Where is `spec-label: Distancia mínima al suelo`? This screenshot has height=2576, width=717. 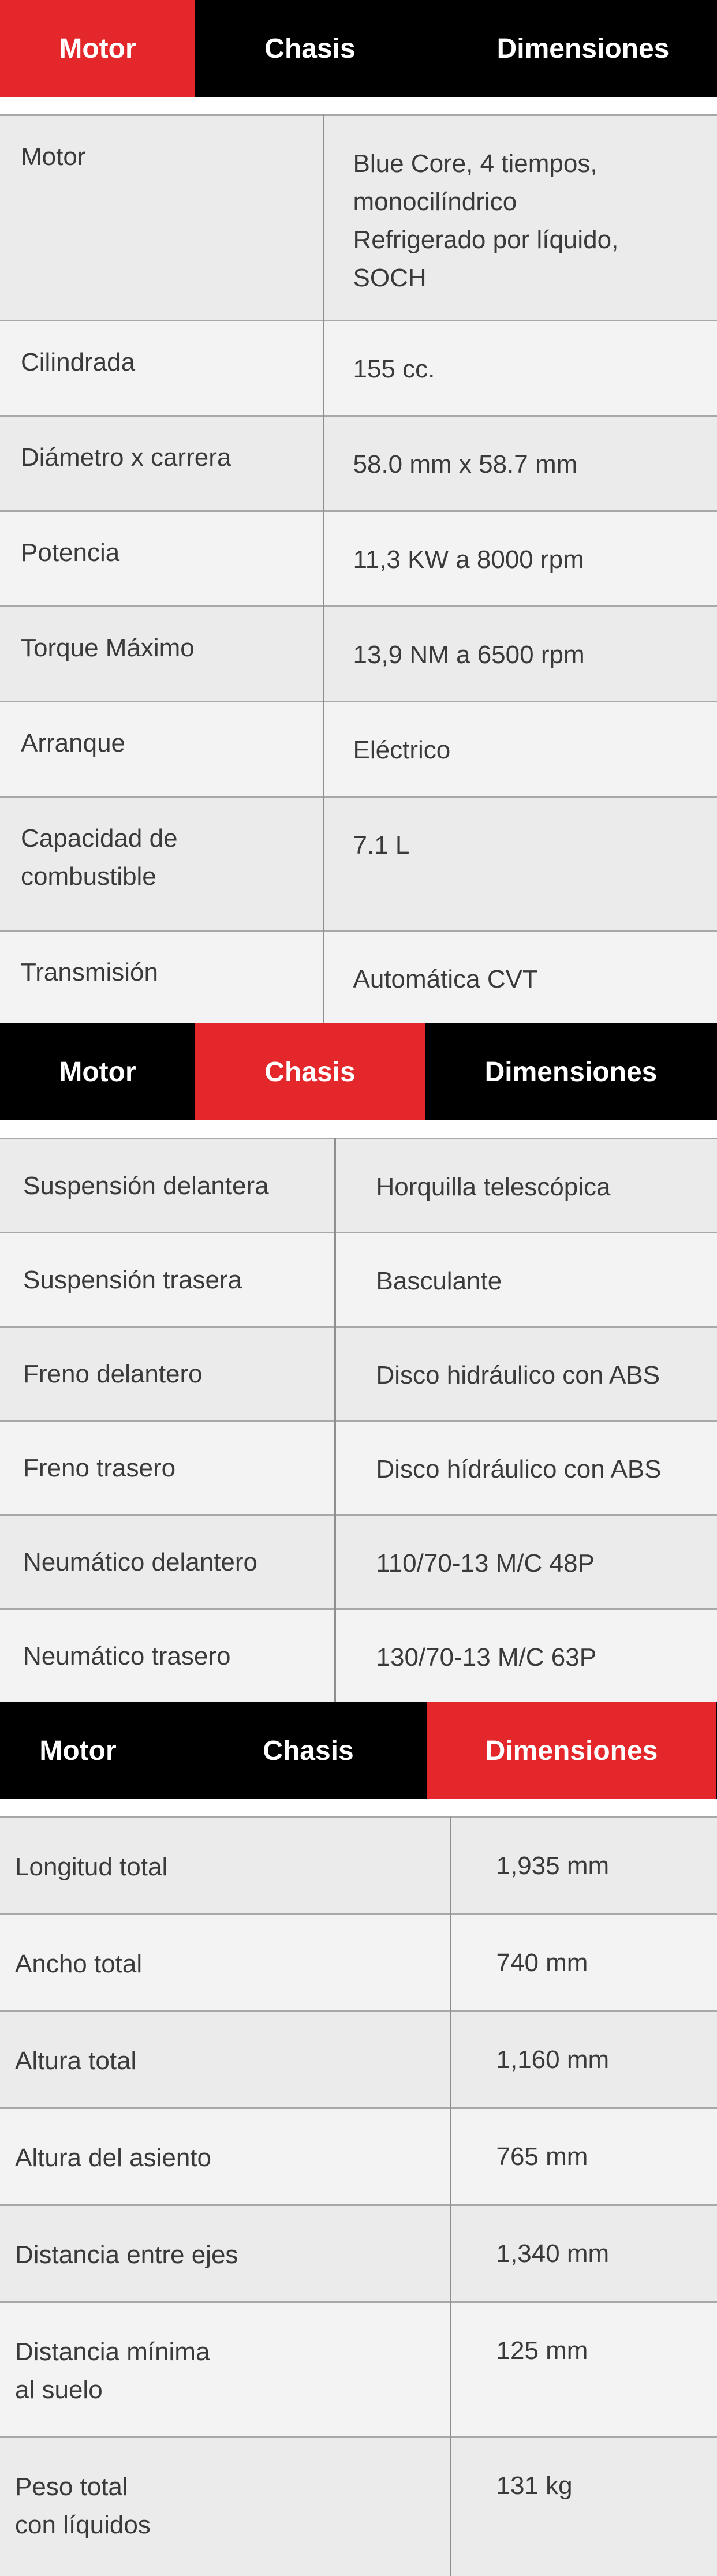
spec-label: Distancia mínima al suelo is located at coordinates (226, 2369).